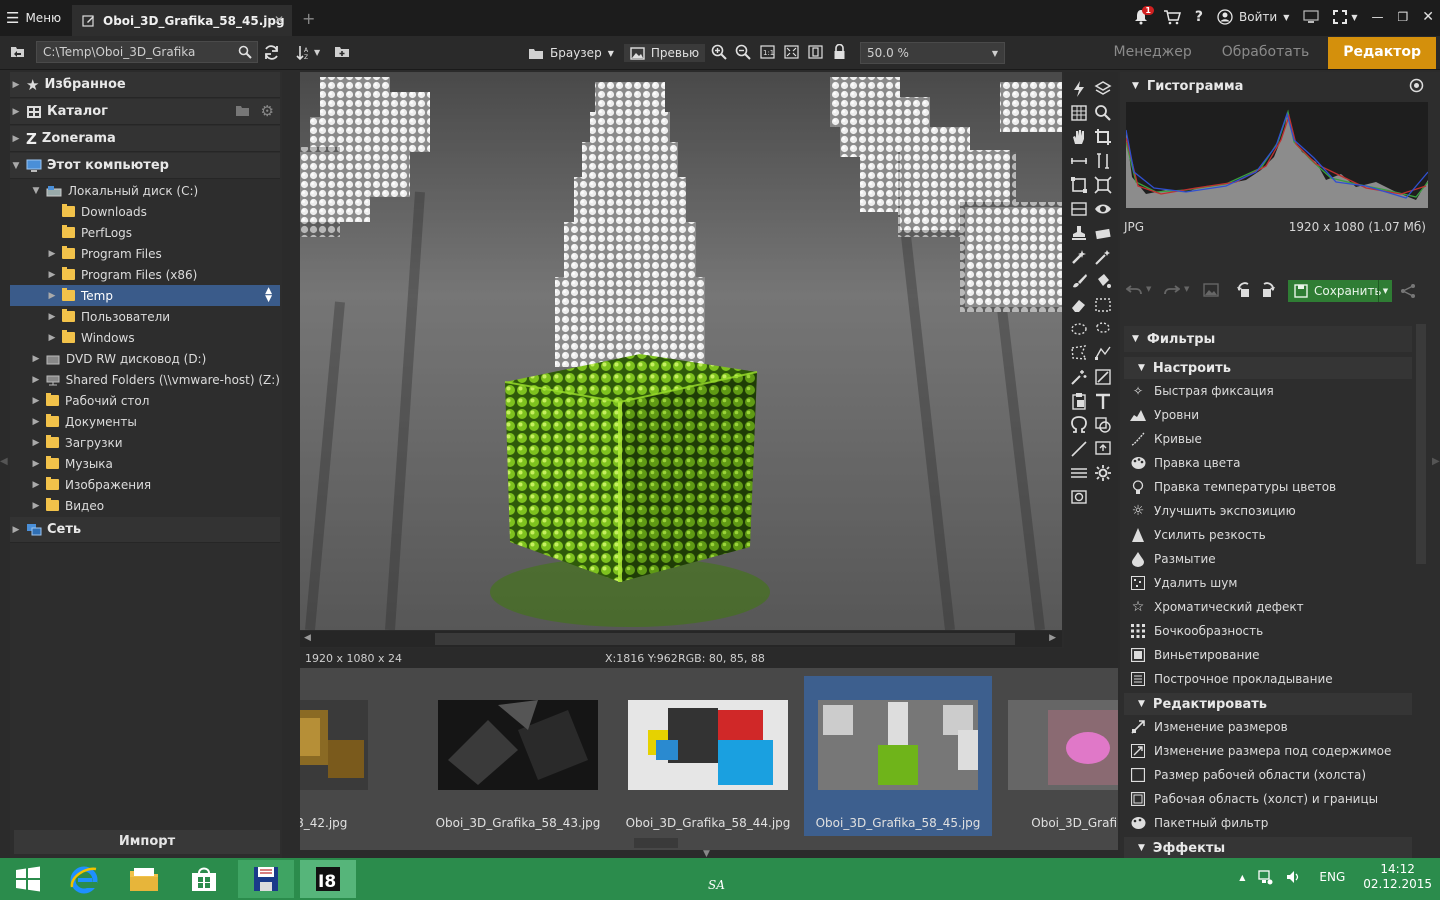 The image size is (1440, 900). Describe the element at coordinates (1416, 85) in the screenshot. I see `settings-icon` at that location.